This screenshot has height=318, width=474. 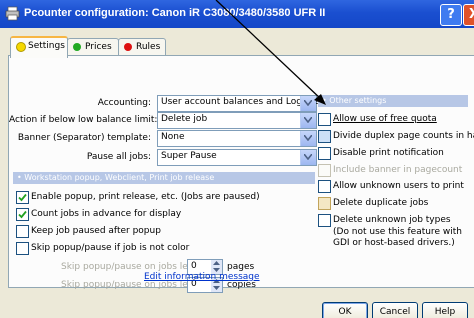 What do you see at coordinates (451, 15) in the screenshot?
I see `help-title-button: ?` at bounding box center [451, 15].